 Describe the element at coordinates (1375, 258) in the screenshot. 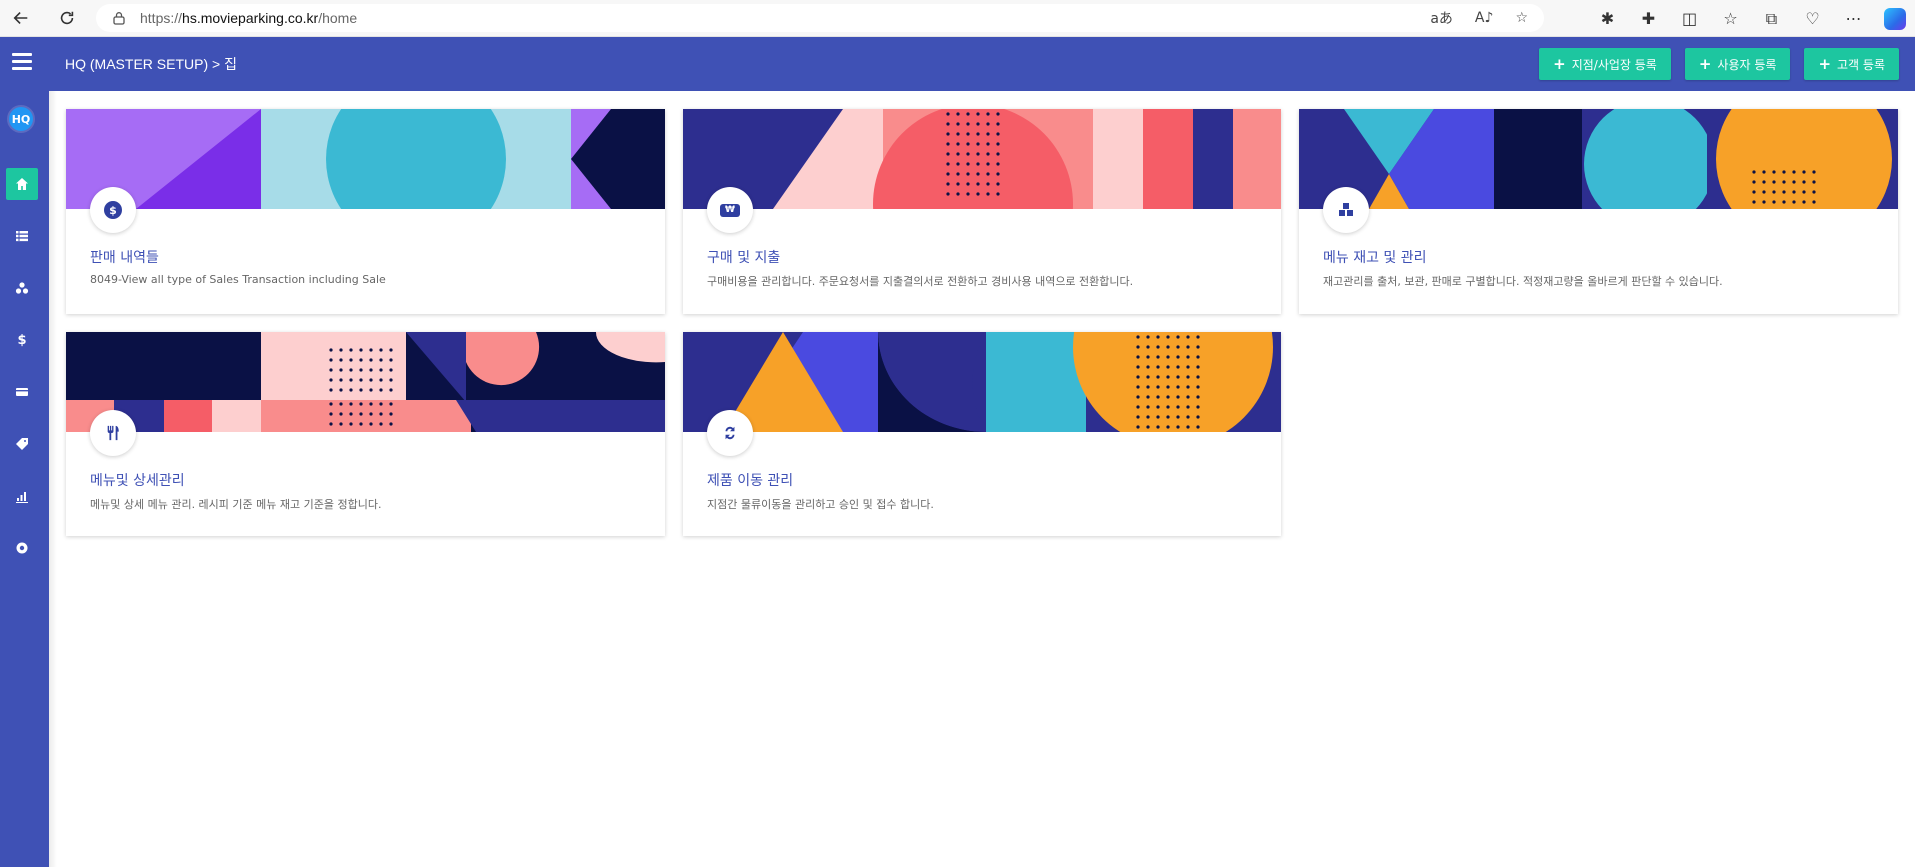

I see `card-title: 메뉴 재고 및 관리` at that location.